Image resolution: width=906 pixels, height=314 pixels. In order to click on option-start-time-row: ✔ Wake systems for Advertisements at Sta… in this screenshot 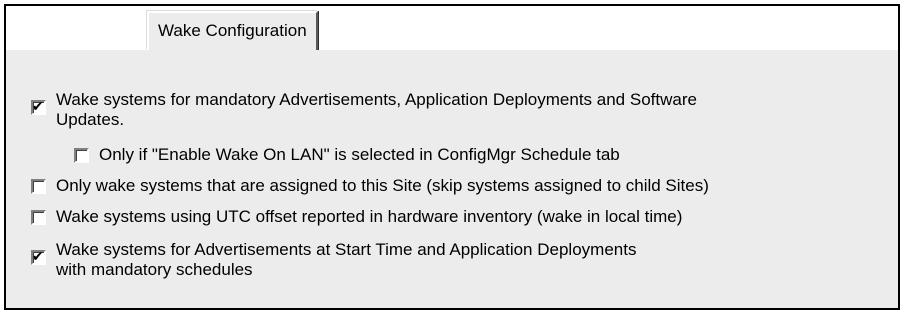, I will do `click(441, 260)`.